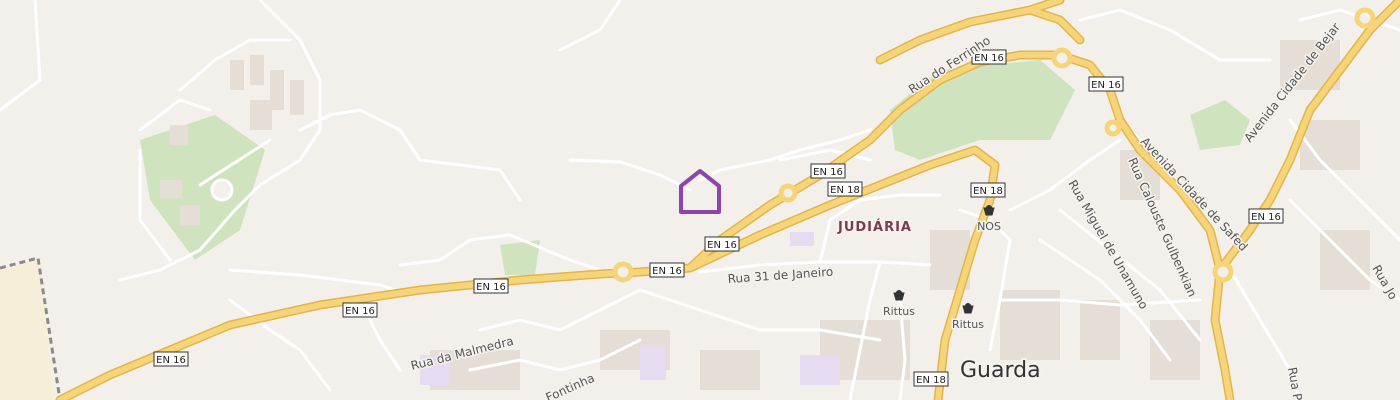 The image size is (1400, 400). What do you see at coordinates (222, 190) in the screenshot?
I see `campus-roundabout` at bounding box center [222, 190].